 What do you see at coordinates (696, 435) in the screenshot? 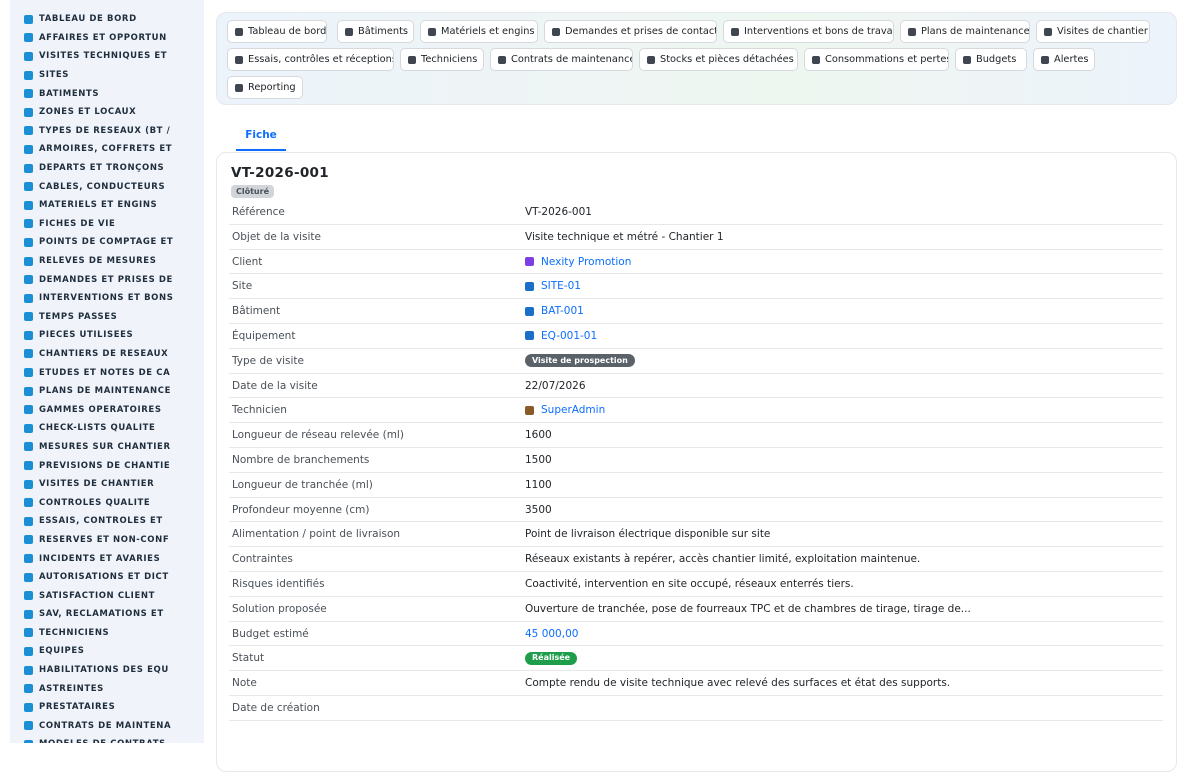
I see `field-row: Longueur de réseau relevée (ml) 1600` at bounding box center [696, 435].